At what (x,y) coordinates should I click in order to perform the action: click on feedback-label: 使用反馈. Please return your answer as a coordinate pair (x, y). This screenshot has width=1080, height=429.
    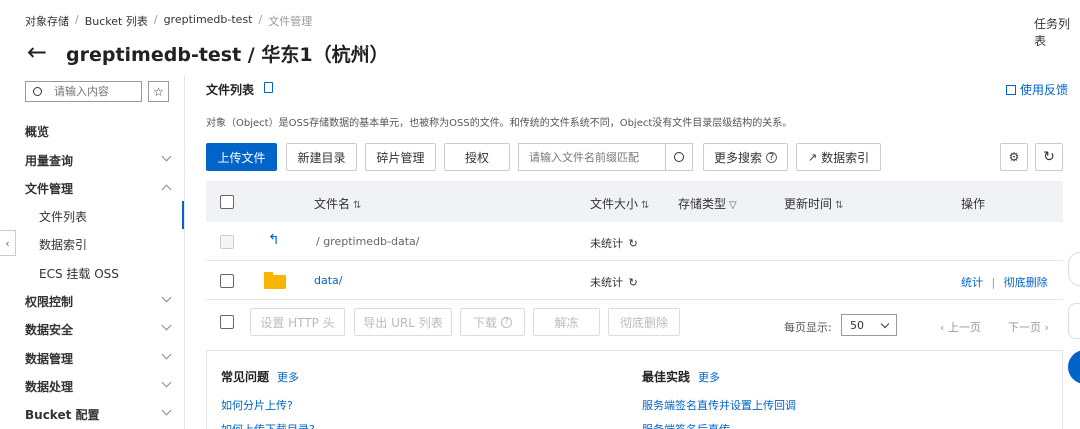
    Looking at the image, I should click on (1044, 90).